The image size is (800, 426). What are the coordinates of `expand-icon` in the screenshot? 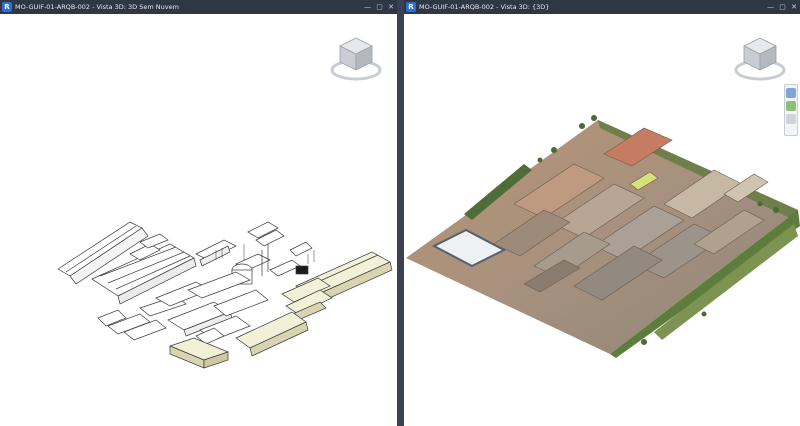 It's located at (791, 119).